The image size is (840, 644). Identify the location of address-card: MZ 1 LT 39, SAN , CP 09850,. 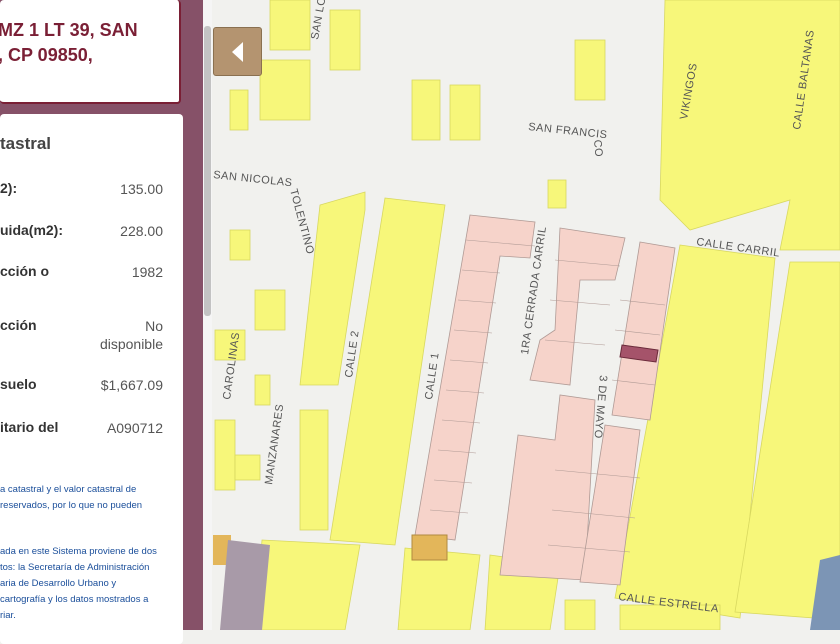
(90, 52).